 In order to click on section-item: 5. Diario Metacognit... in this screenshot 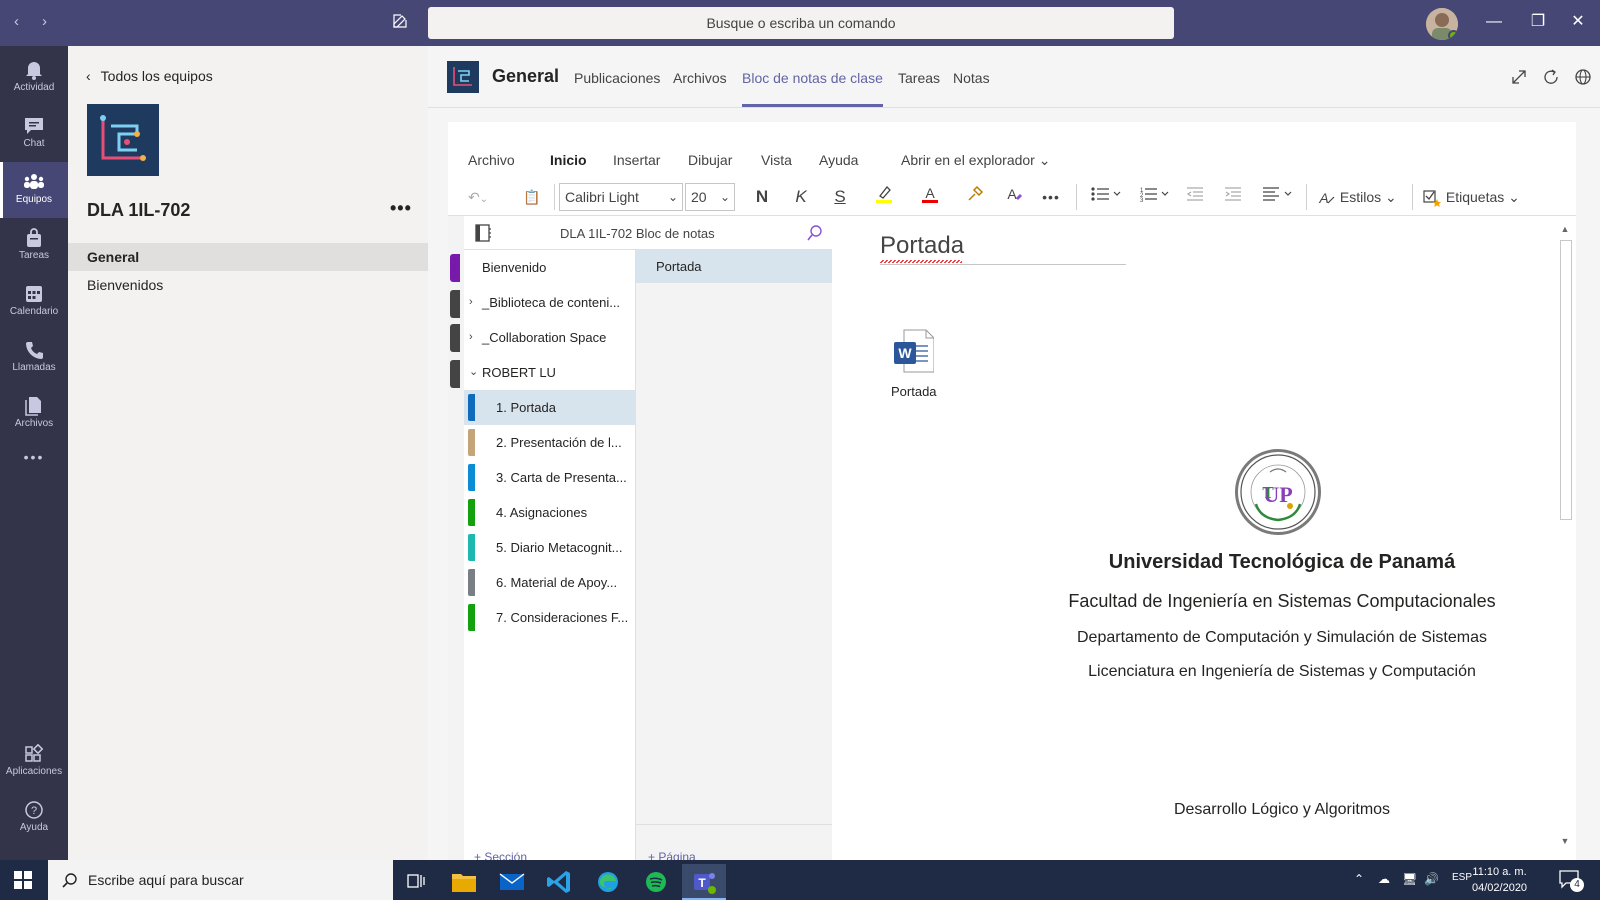, I will do `click(550, 547)`.